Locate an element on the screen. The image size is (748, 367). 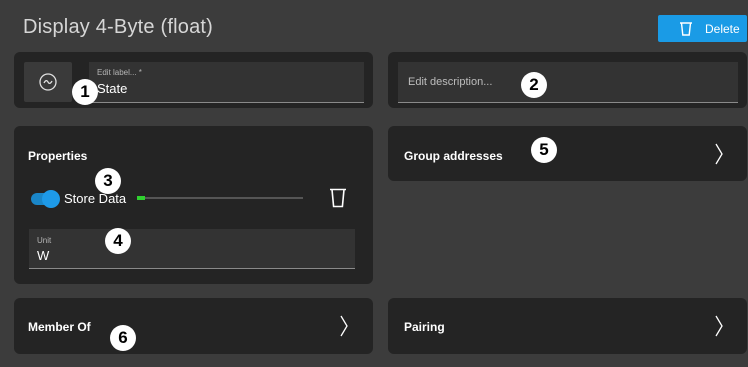
store-data-label: Store Data is located at coordinates (95, 198).